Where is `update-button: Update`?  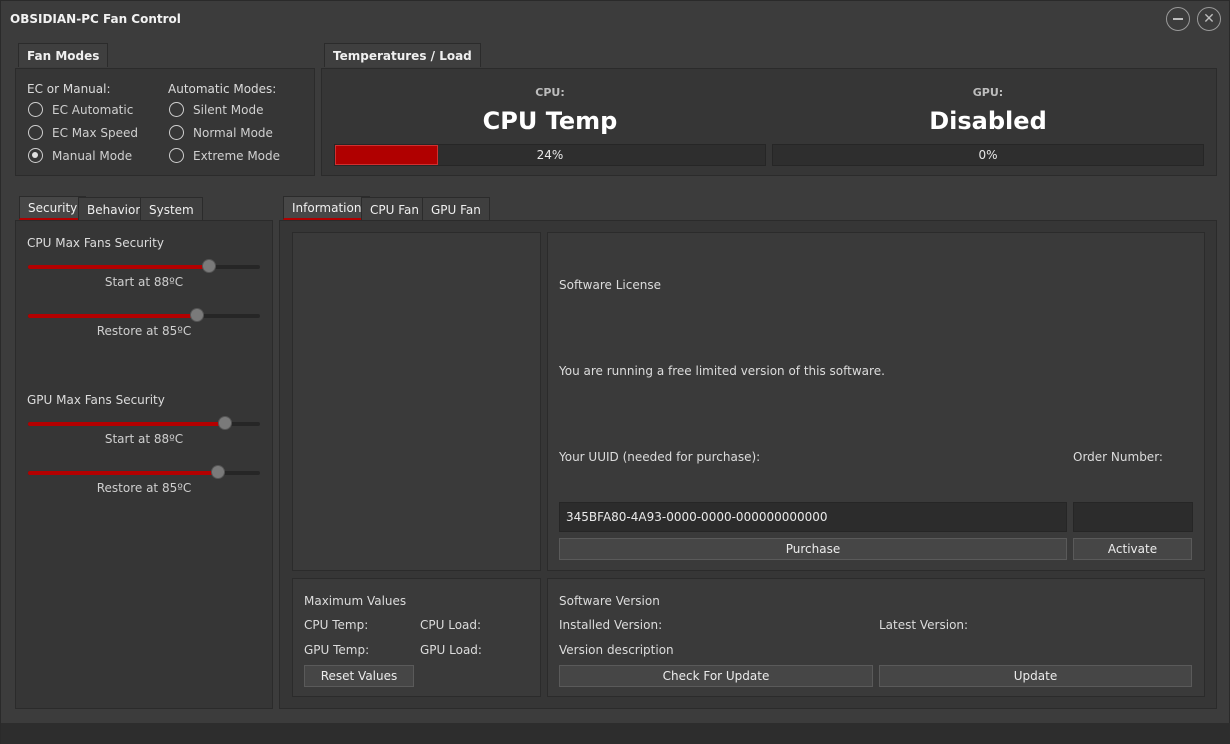
update-button: Update is located at coordinates (1035, 676).